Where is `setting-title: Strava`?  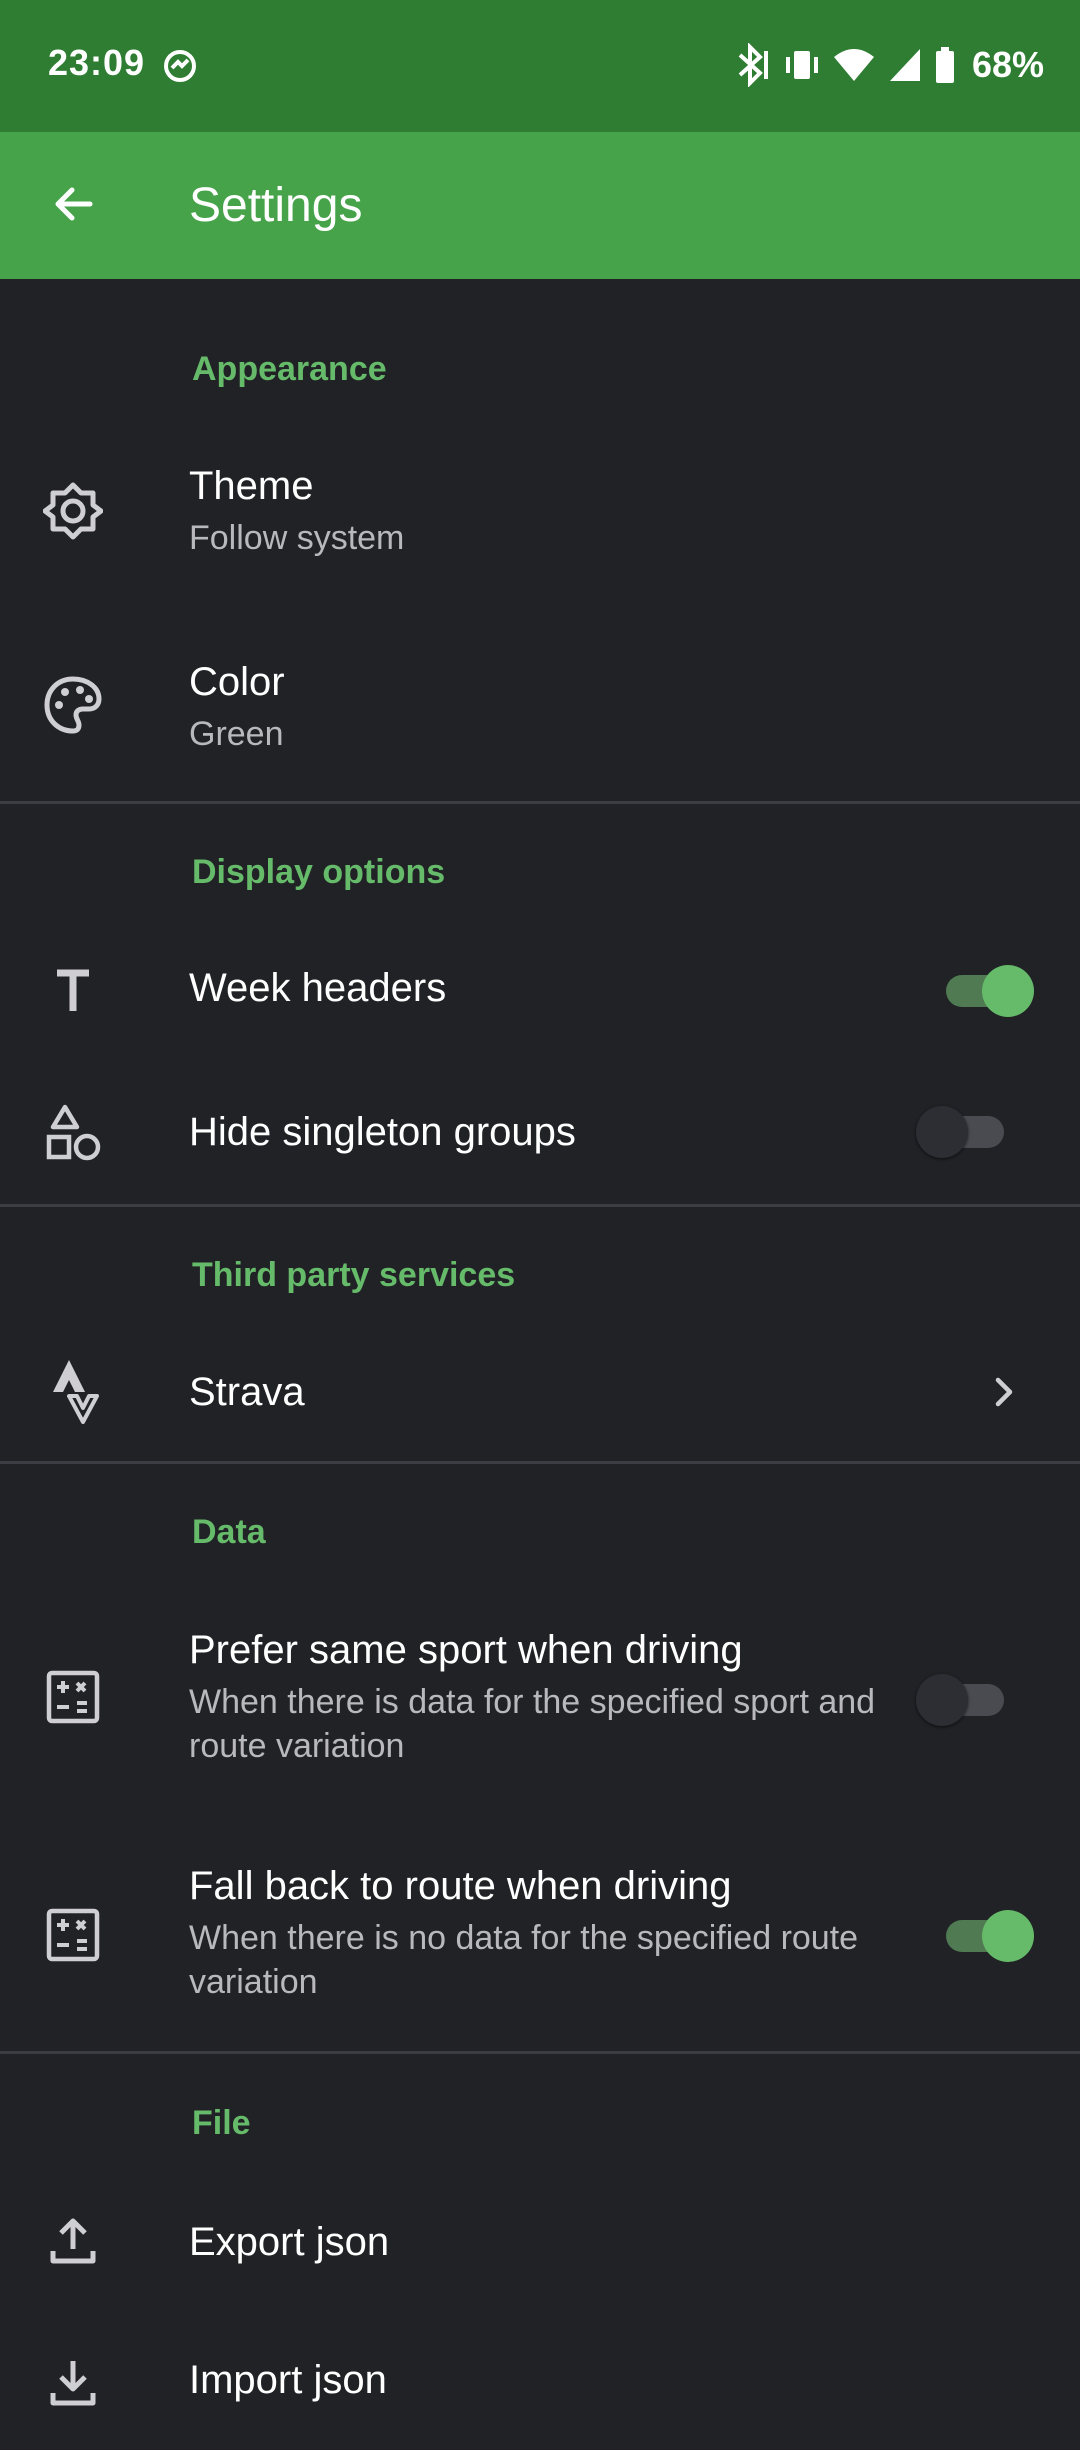
setting-title: Strava is located at coordinates (247, 1392).